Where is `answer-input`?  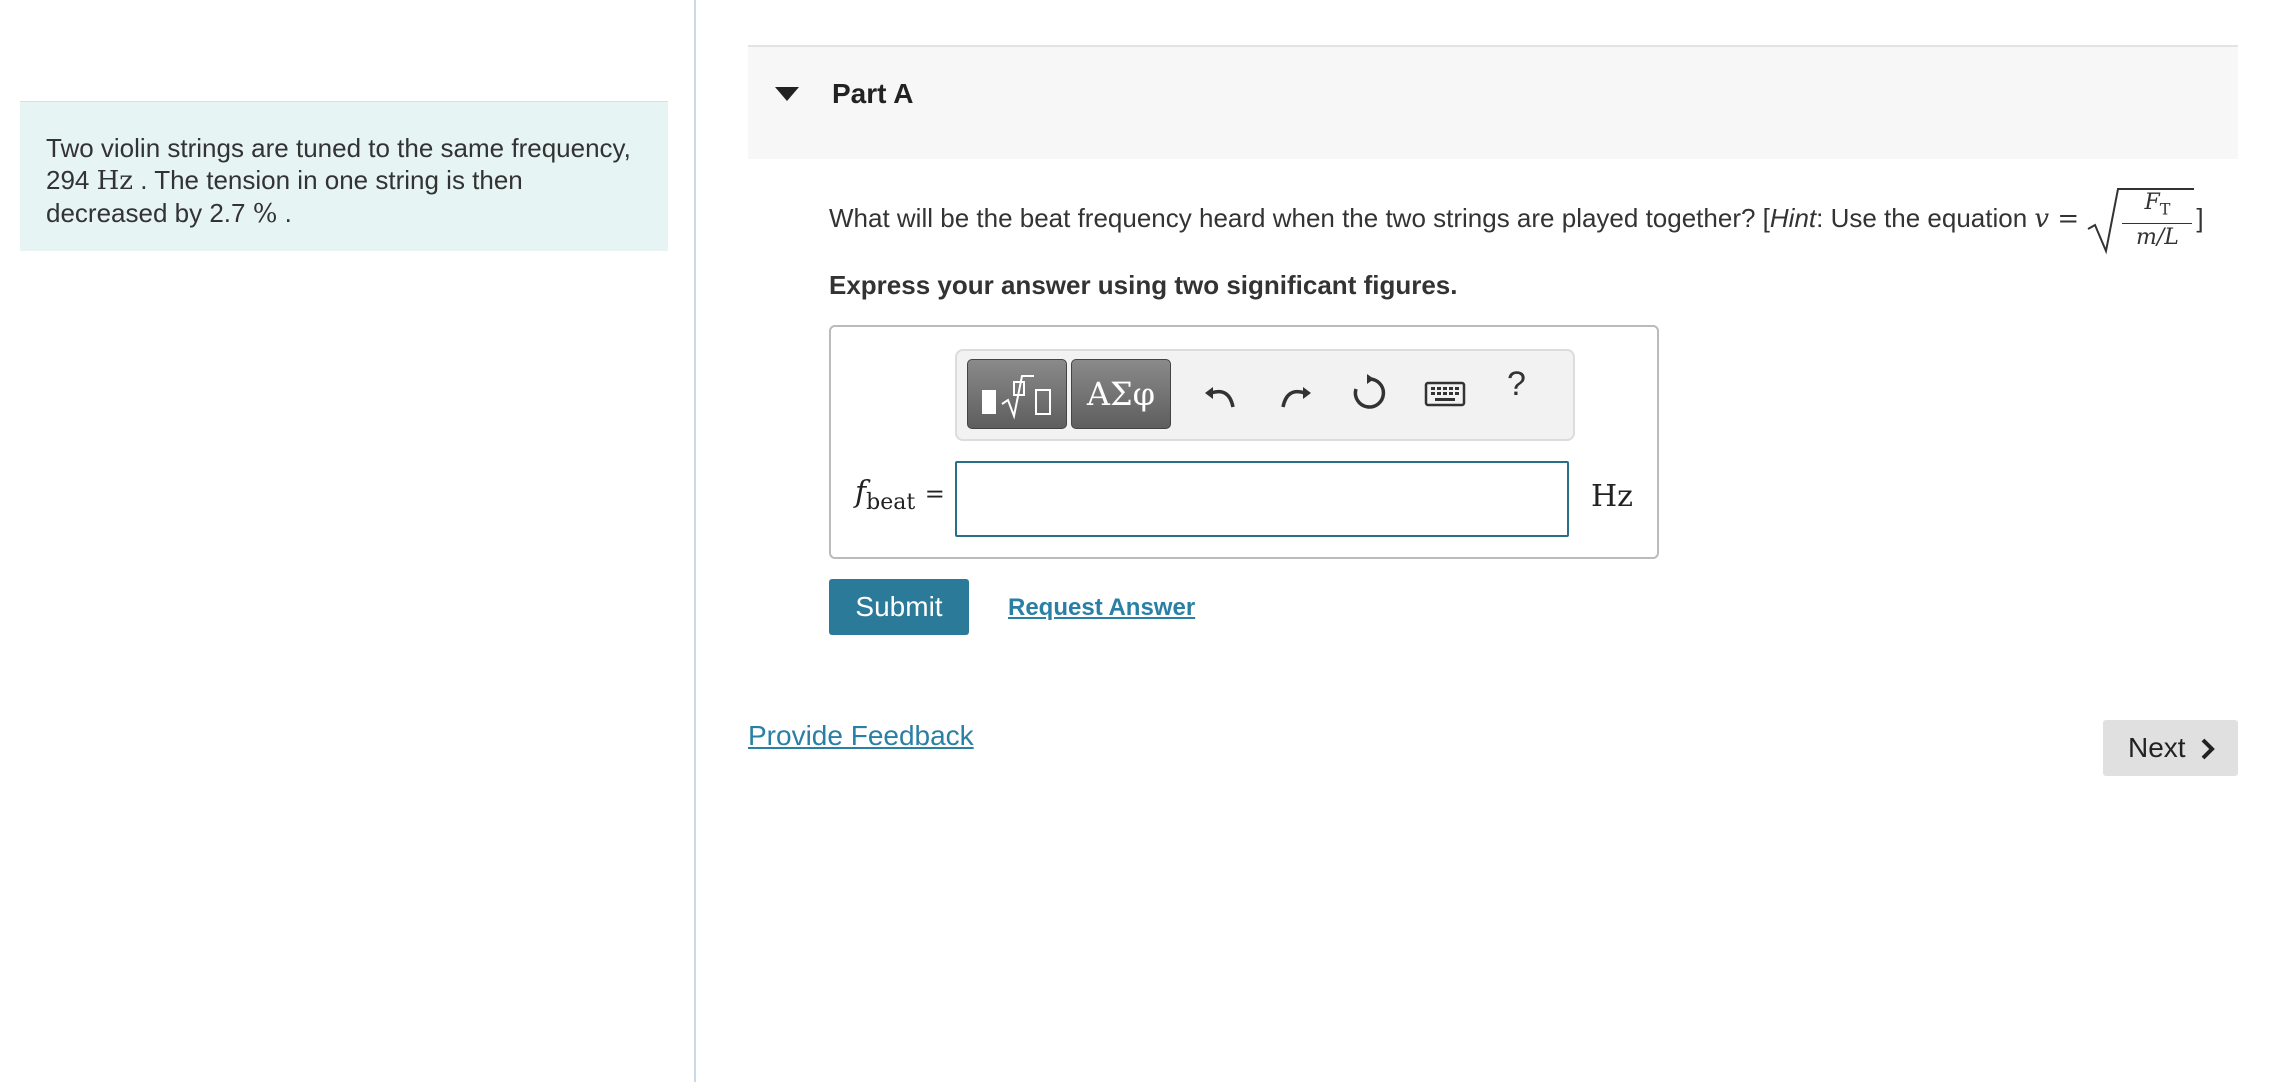 answer-input is located at coordinates (1262, 499).